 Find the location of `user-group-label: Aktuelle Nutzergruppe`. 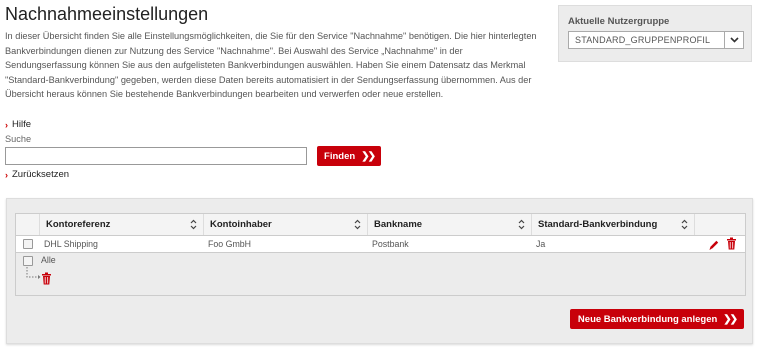

user-group-label: Aktuelle Nutzergruppe is located at coordinates (619, 21).